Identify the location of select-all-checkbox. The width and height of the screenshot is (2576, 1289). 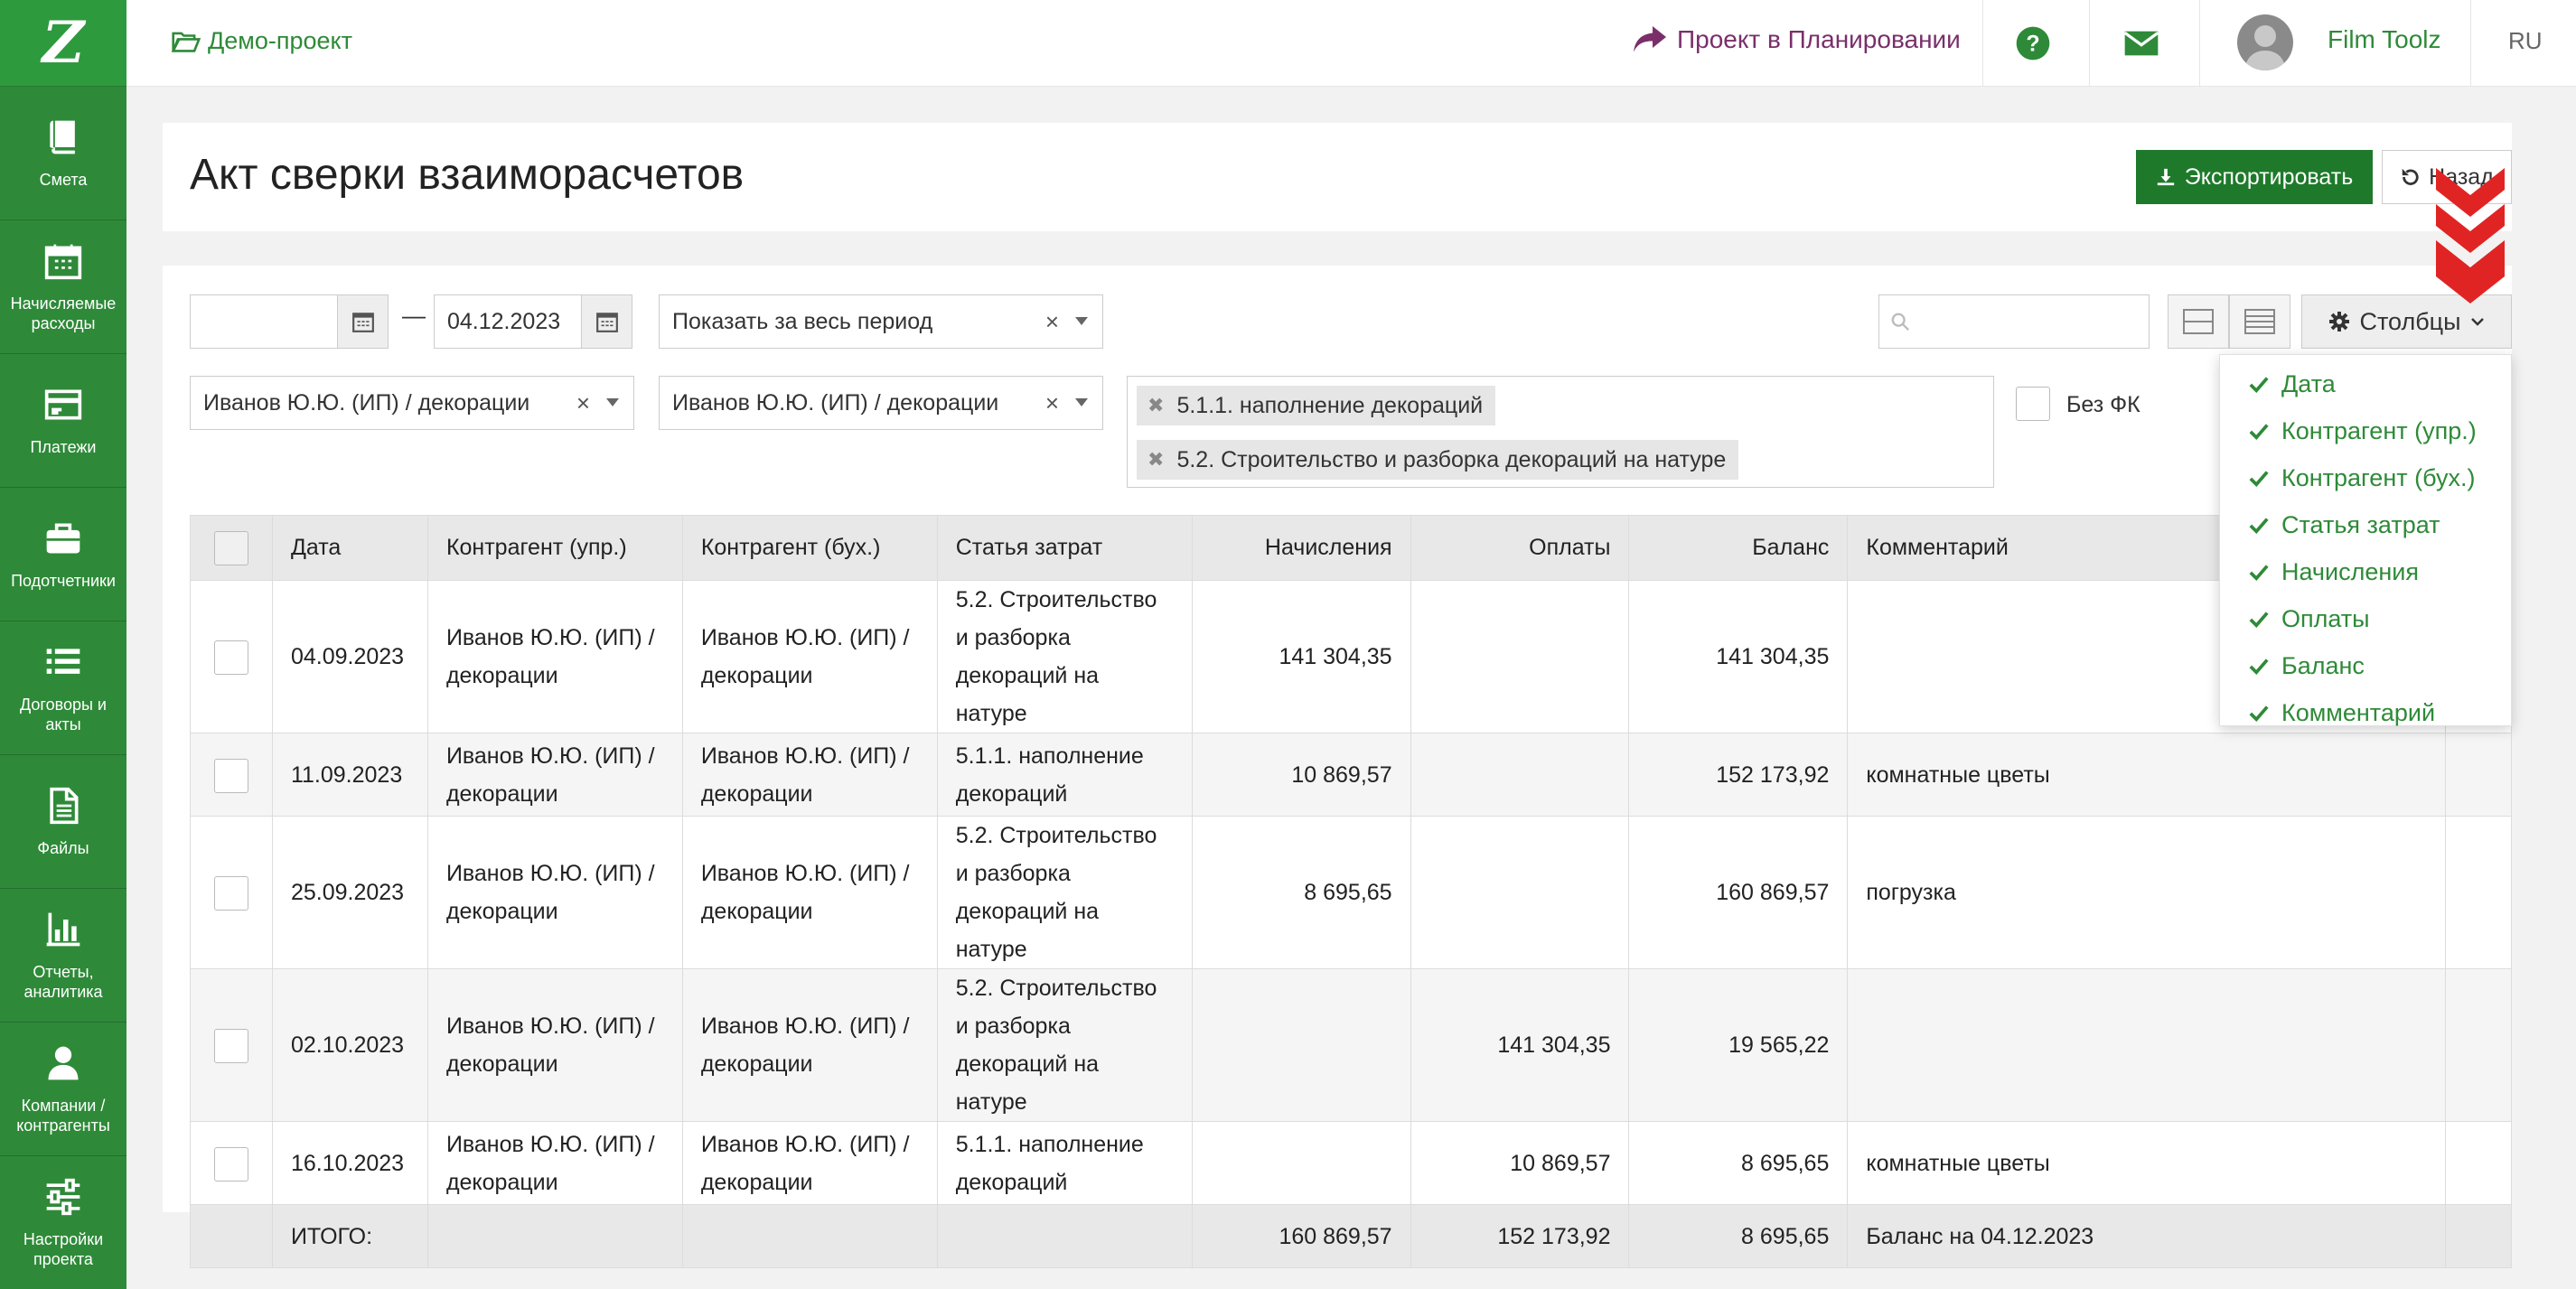
(230, 547).